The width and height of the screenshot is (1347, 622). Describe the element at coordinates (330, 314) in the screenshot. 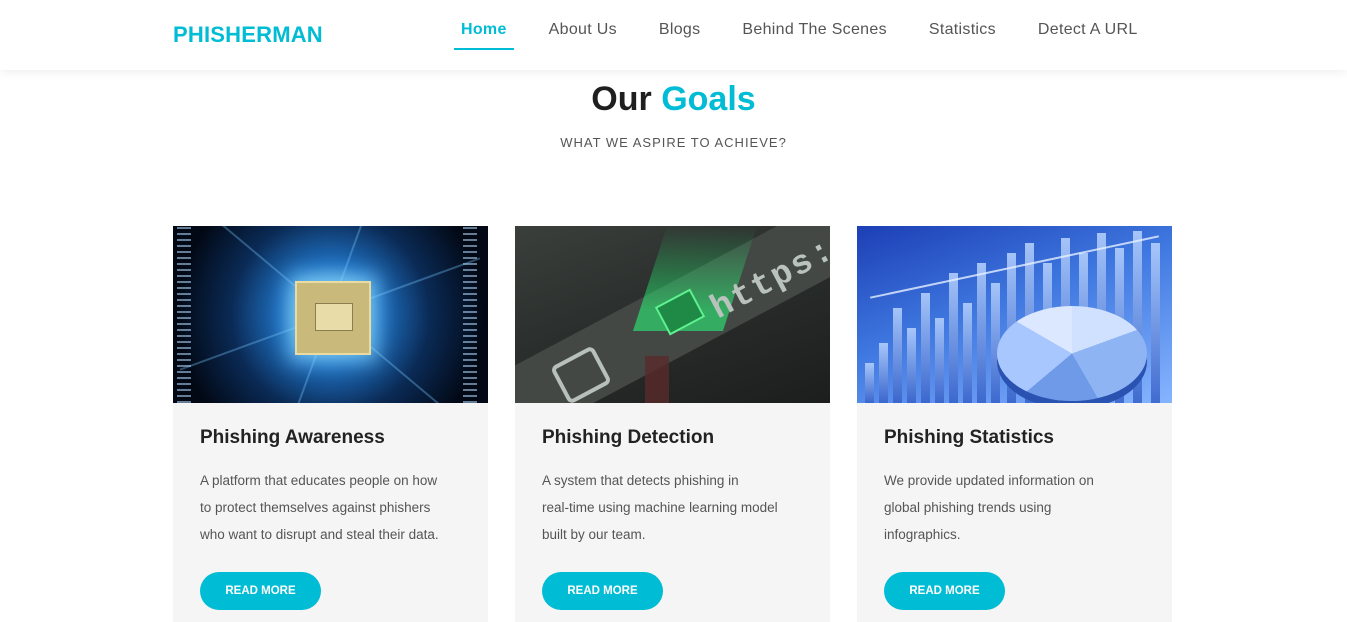

I see `circuit-board-image` at that location.